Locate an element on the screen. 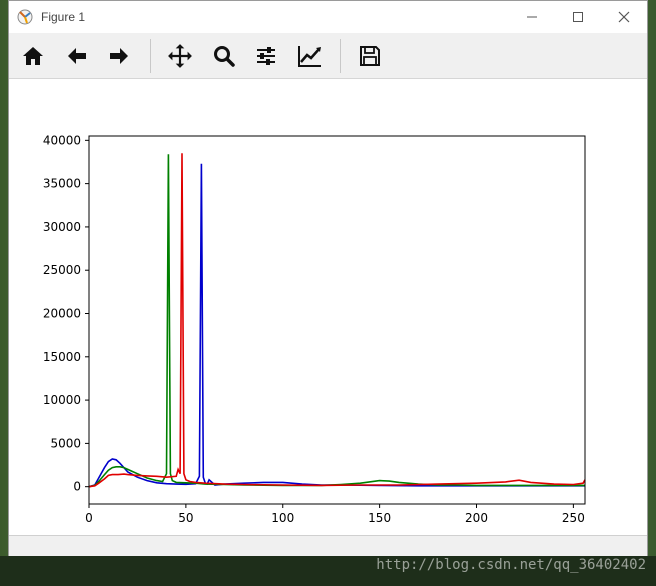 Image resolution: width=656 pixels, height=586 pixels. zoom-button is located at coordinates (224, 56).